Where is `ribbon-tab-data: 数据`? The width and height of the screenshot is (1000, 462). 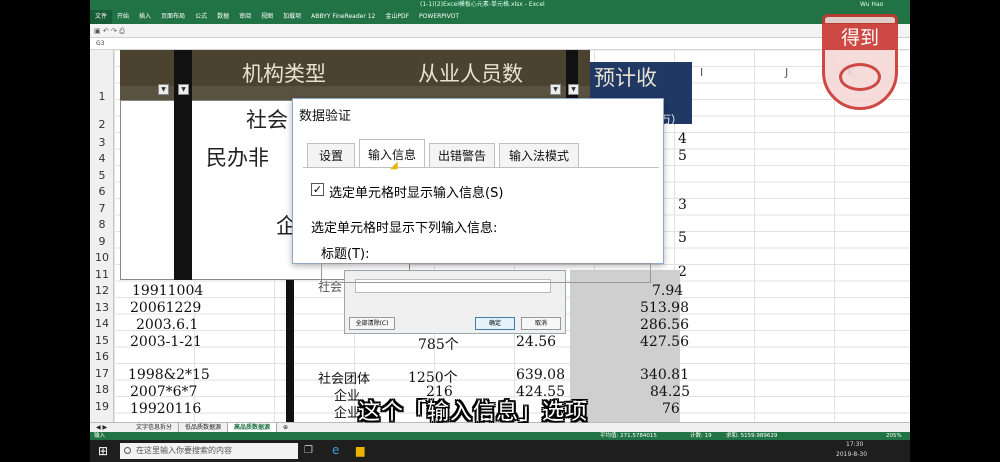
ribbon-tab-data: 数据 is located at coordinates (223, 17).